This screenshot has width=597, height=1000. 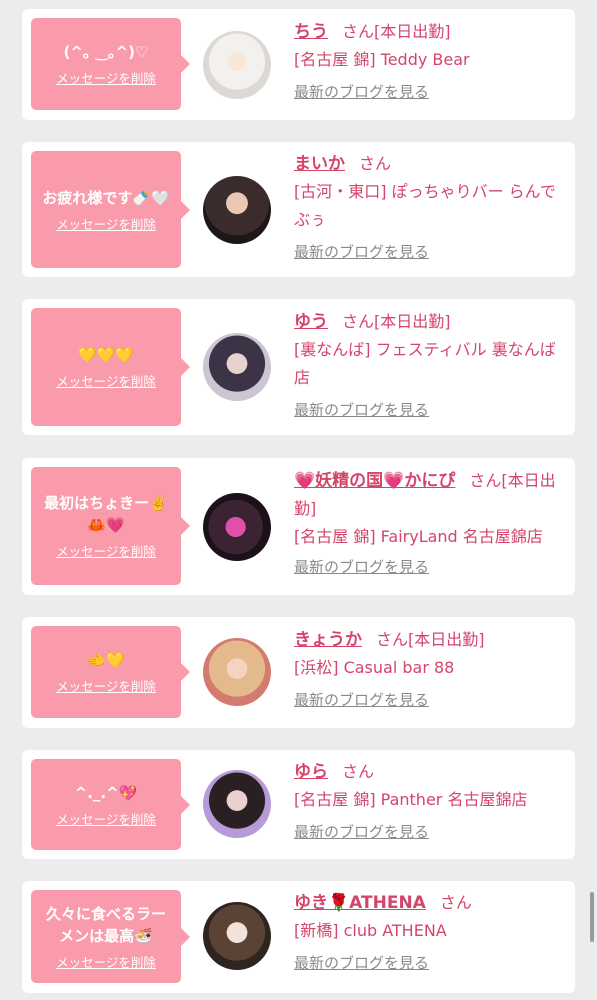 What do you see at coordinates (105, 924) in the screenshot?
I see `message-text: 久々に食べるラーメンは最高🍜` at bounding box center [105, 924].